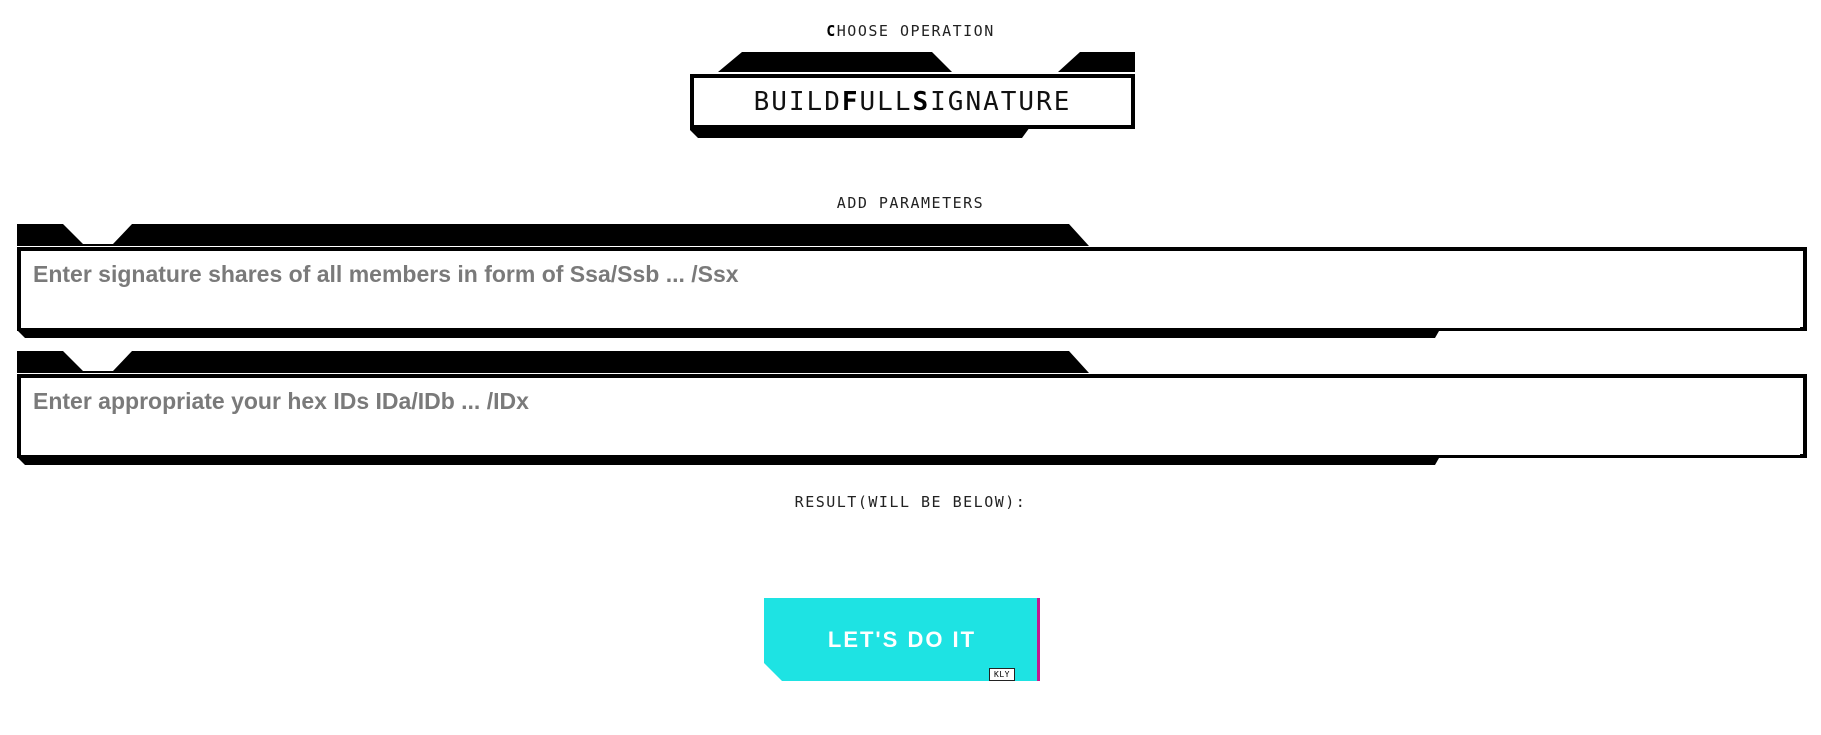 This screenshot has width=1821, height=735. Describe the element at coordinates (1002, 674) in the screenshot. I see `button-glitch-tag: KLY` at that location.